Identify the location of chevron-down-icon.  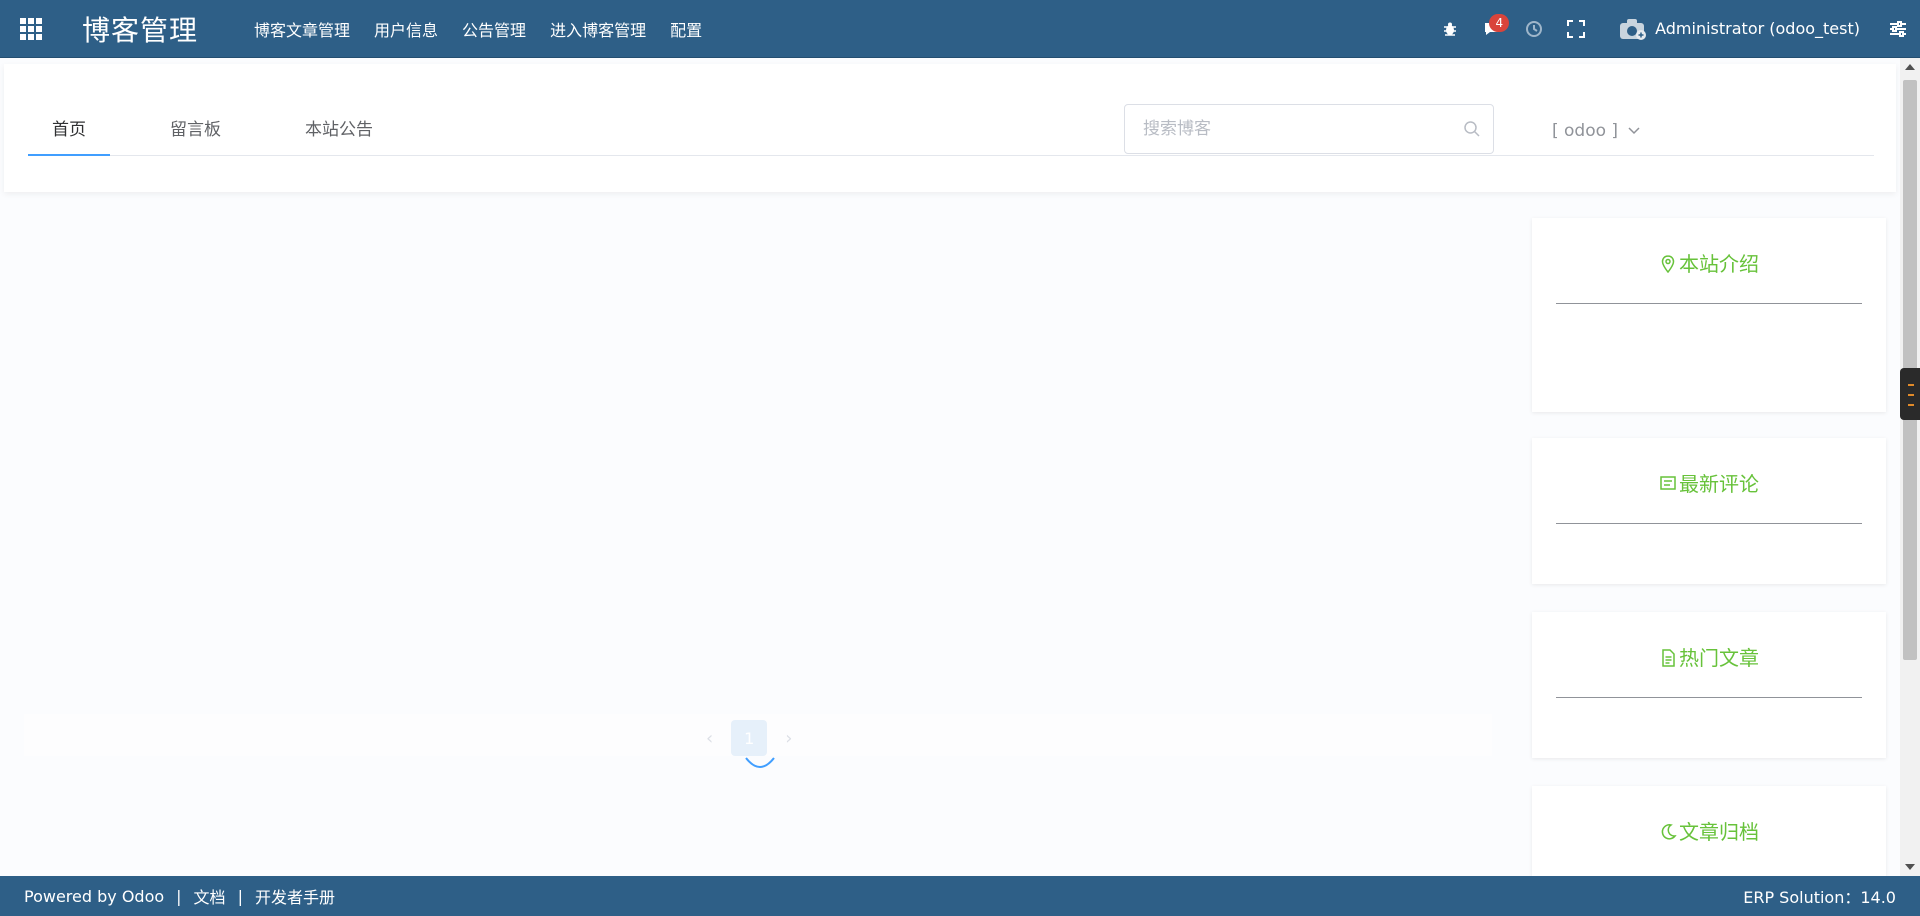
(1634, 131).